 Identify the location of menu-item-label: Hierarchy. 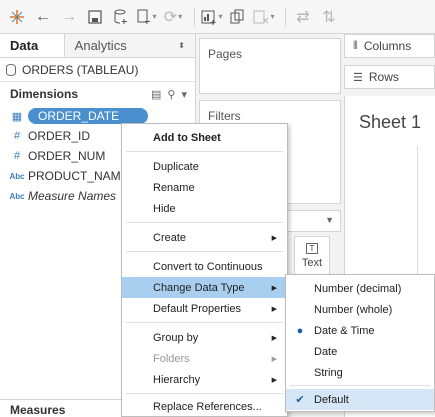
(177, 379).